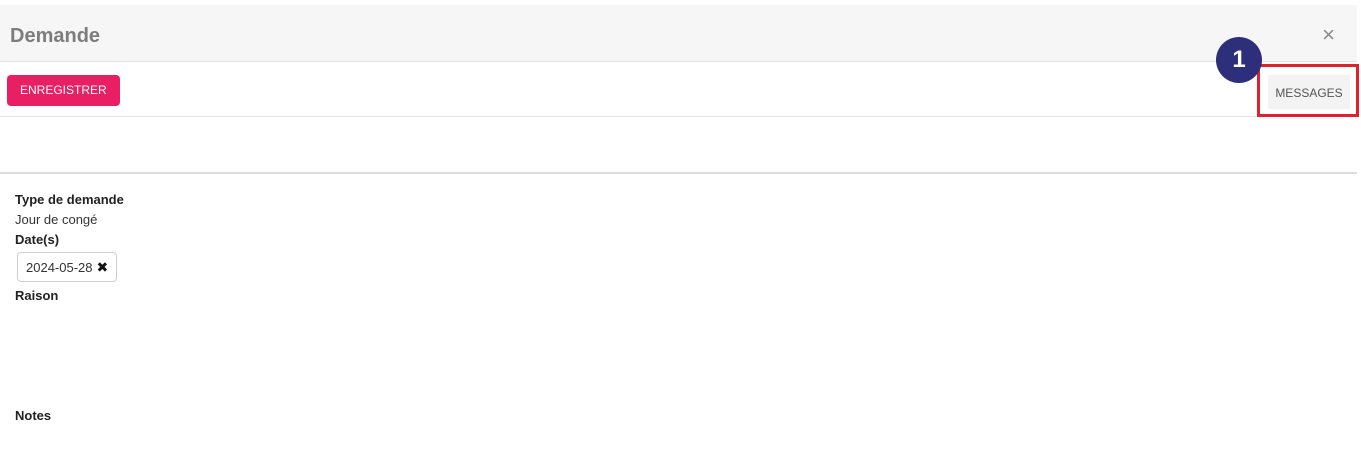 The height and width of the screenshot is (454, 1361). I want to click on save-button: ENREGISTRER, so click(63, 90).